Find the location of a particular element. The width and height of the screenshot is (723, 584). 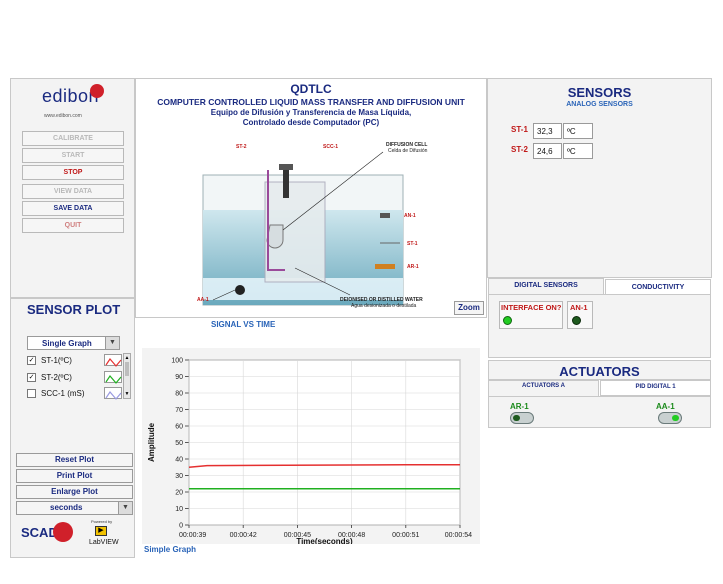

save-data-button: SAVE DATA is located at coordinates (73, 208).